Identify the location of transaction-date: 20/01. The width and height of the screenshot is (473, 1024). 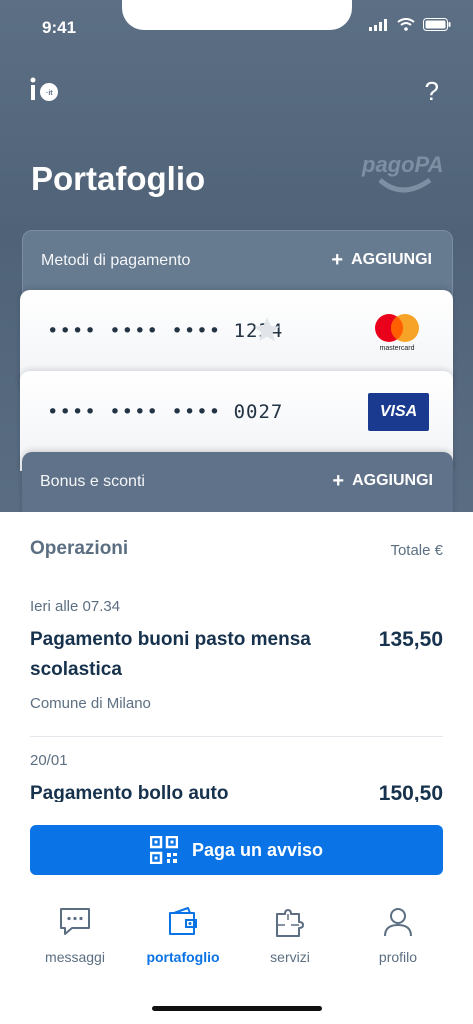
(49, 760).